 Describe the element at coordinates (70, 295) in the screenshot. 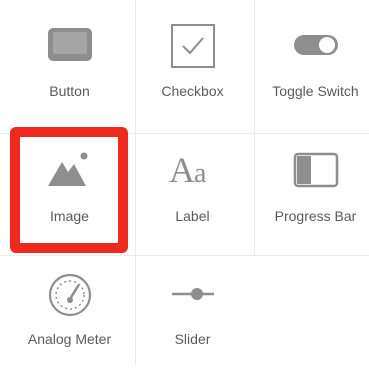

I see `analog-meter-icon` at that location.